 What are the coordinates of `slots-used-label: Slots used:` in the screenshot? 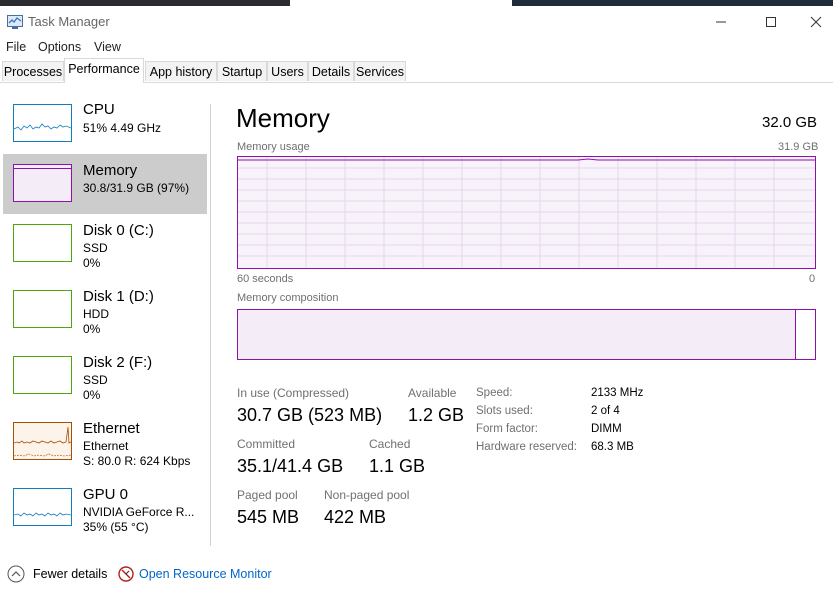 It's located at (504, 411).